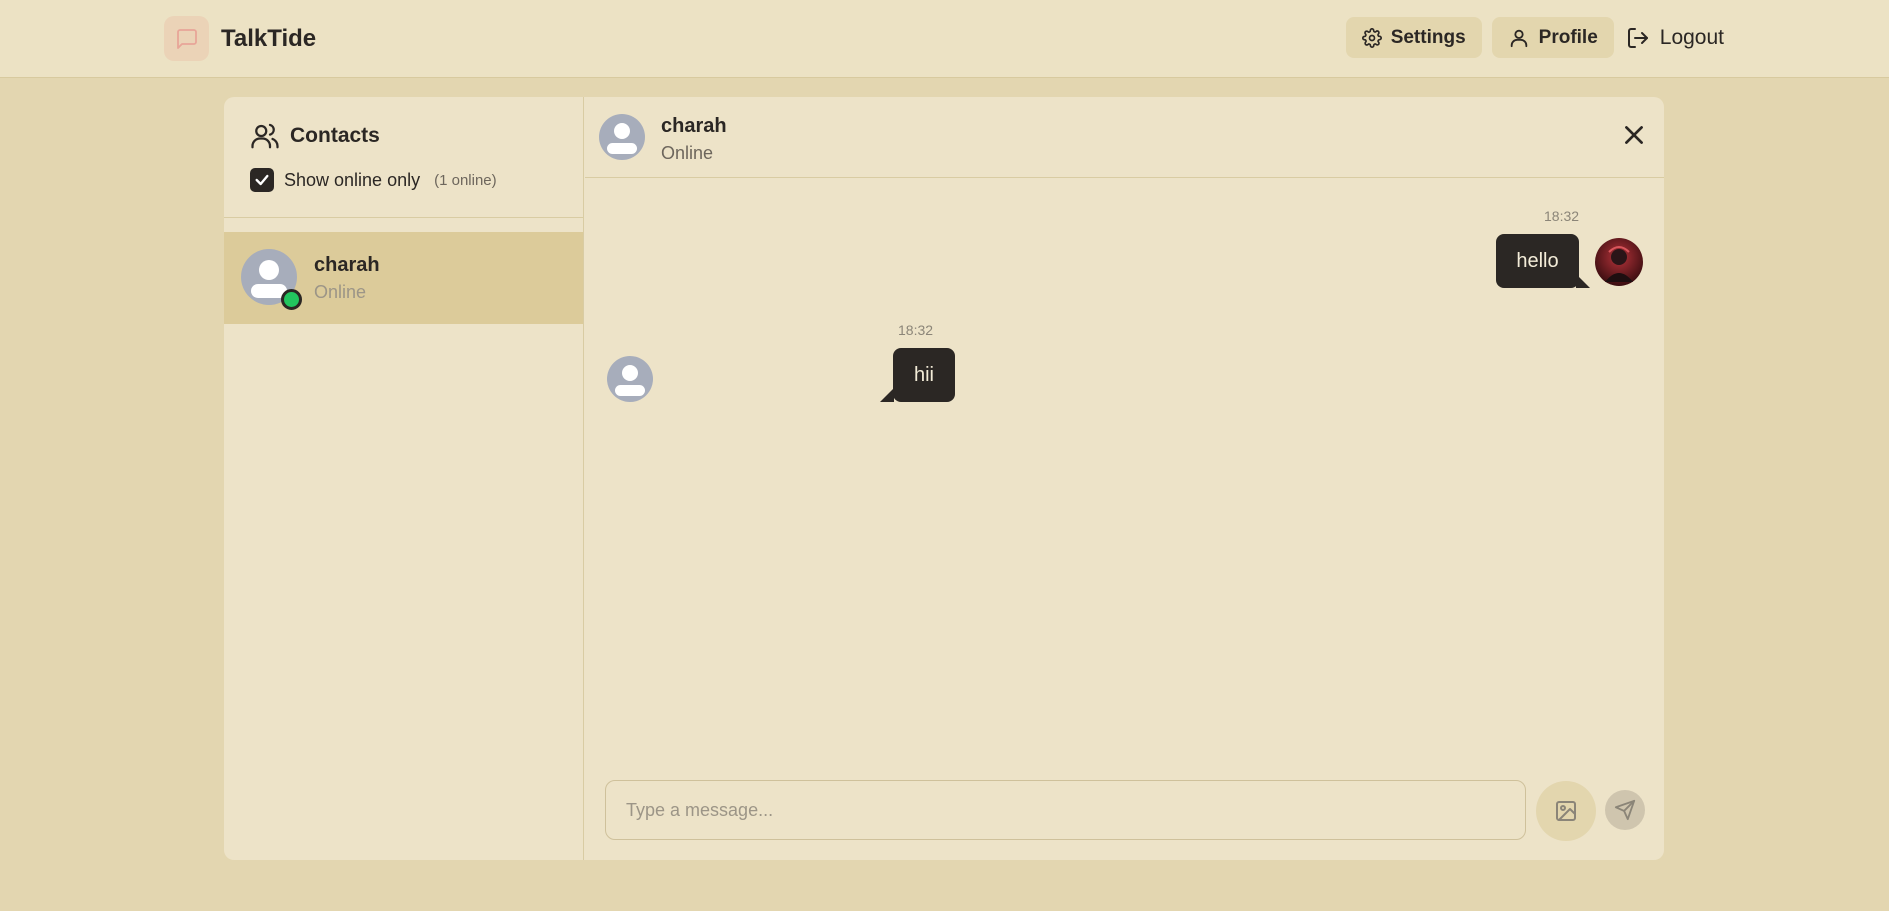  What do you see at coordinates (1691, 37) in the screenshot?
I see `logout-label: Logout` at bounding box center [1691, 37].